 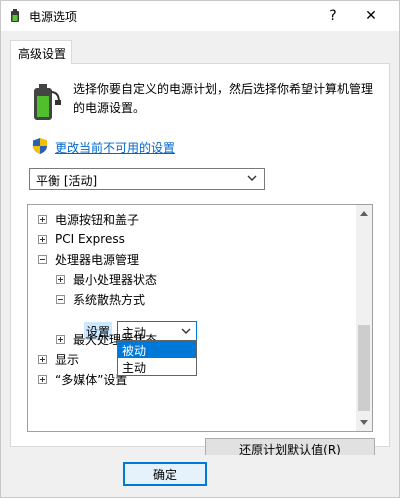 What do you see at coordinates (67, 359) in the screenshot?
I see `tree-item-label: 显示` at bounding box center [67, 359].